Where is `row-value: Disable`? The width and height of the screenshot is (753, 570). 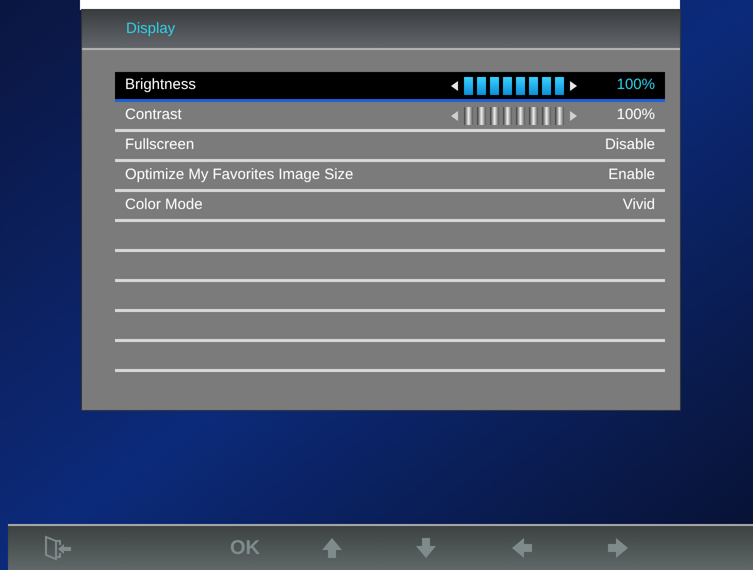 row-value: Disable is located at coordinates (629, 145).